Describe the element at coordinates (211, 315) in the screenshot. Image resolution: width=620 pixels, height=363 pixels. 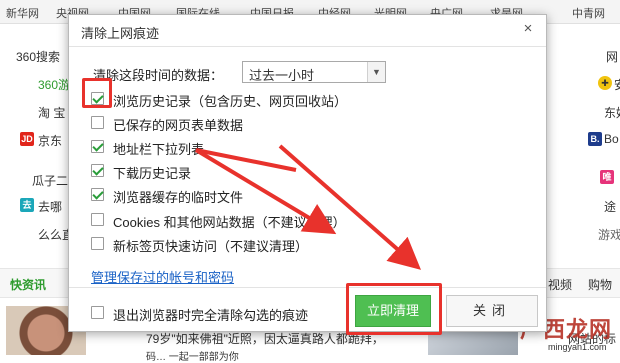
I see `option-label: 退出浏览器时完全清除勾选的痕迹` at that location.